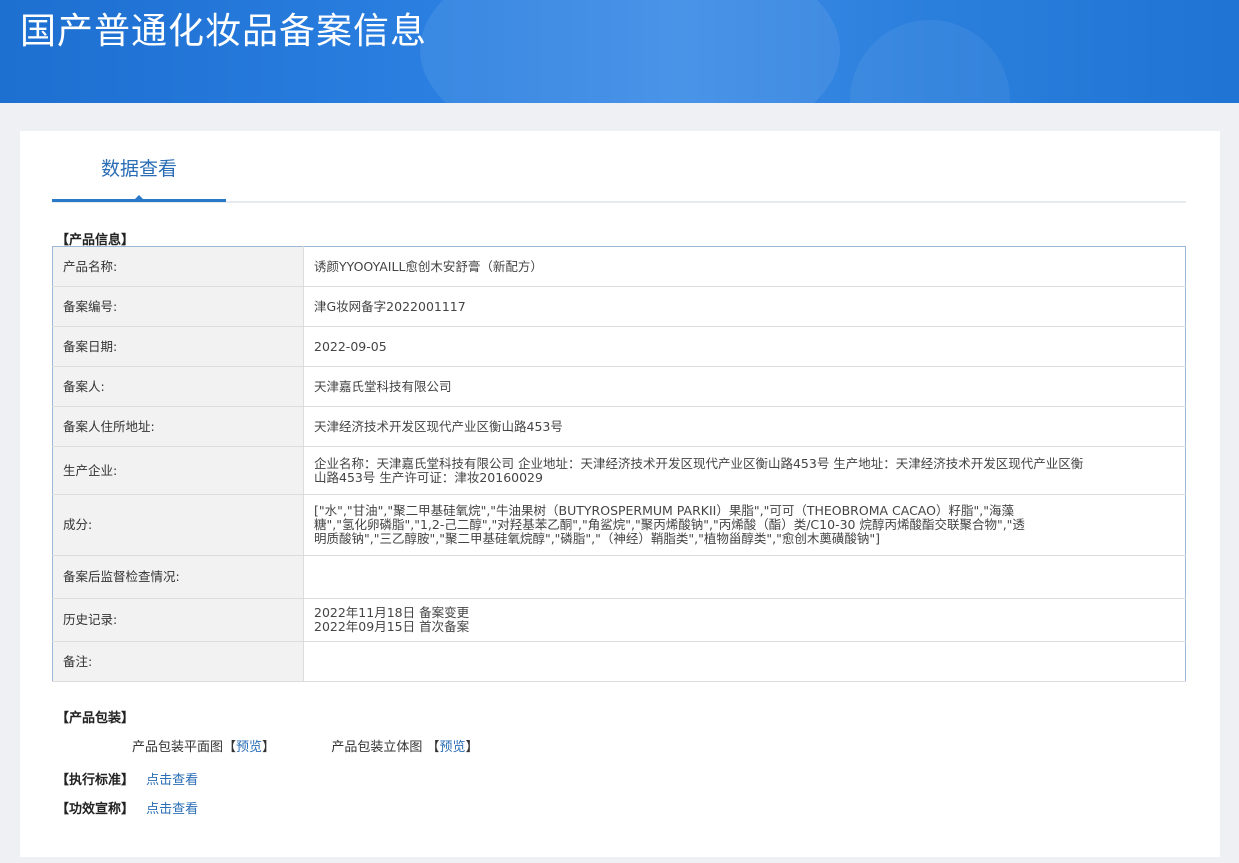 This screenshot has width=1239, height=863. I want to click on tab-data-view: 数据查看, so click(139, 166).